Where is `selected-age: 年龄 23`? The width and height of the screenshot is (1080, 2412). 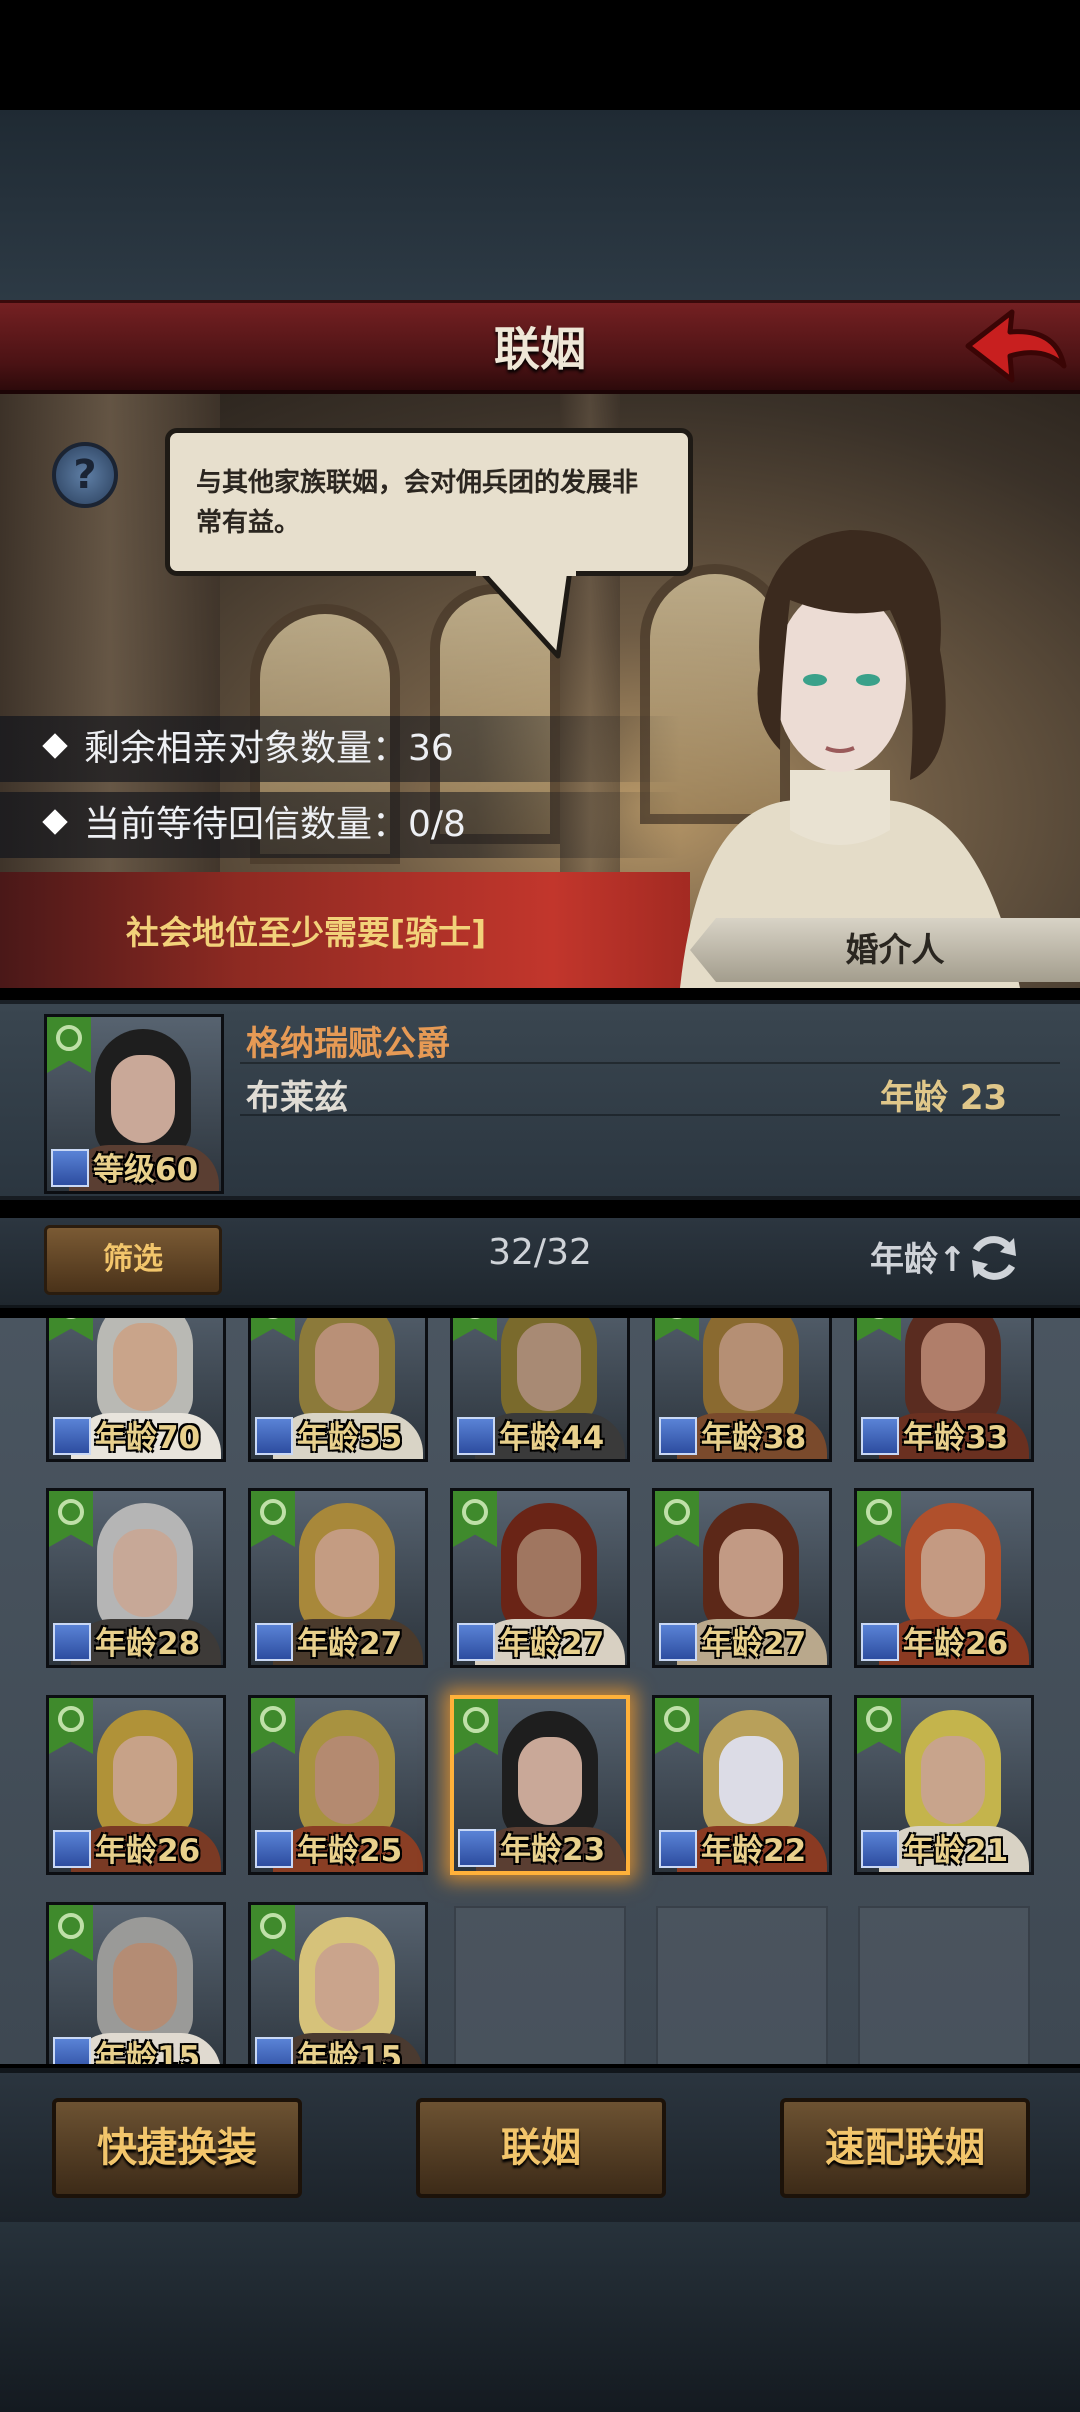
selected-age: 年龄 23 is located at coordinates (944, 1098).